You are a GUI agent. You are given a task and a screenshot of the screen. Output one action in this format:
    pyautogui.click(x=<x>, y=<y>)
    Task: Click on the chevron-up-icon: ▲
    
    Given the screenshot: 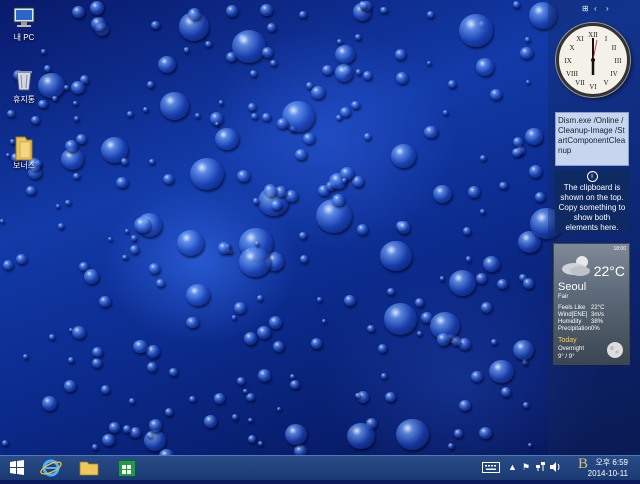 What is the action you would take?
    pyautogui.click(x=512, y=467)
    